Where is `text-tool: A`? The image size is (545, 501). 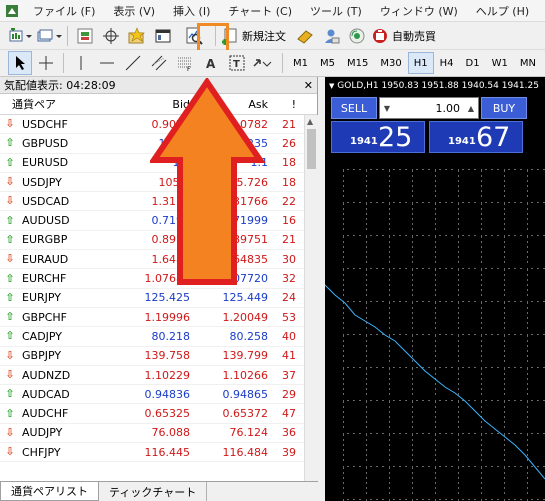
text-tool: A is located at coordinates (211, 63).